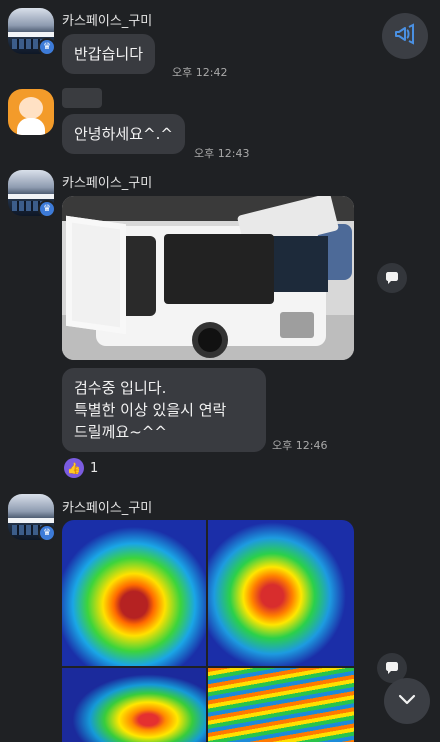 The width and height of the screenshot is (440, 742). Describe the element at coordinates (123, 134) in the screenshot. I see `message-bubble: 안녕하세요^.^` at that location.